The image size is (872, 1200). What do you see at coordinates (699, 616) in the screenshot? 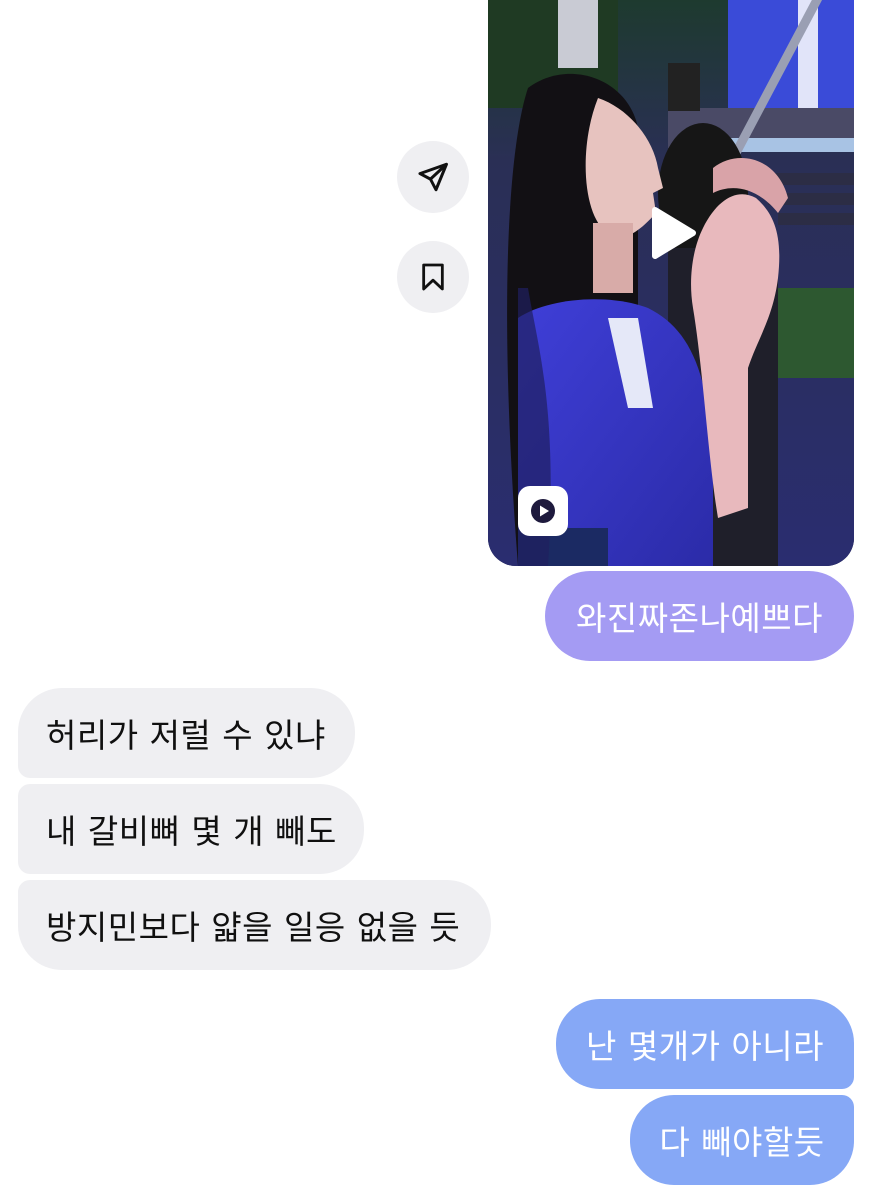
I see `message-bubble-sent: 와진짜존나예쁘다` at bounding box center [699, 616].